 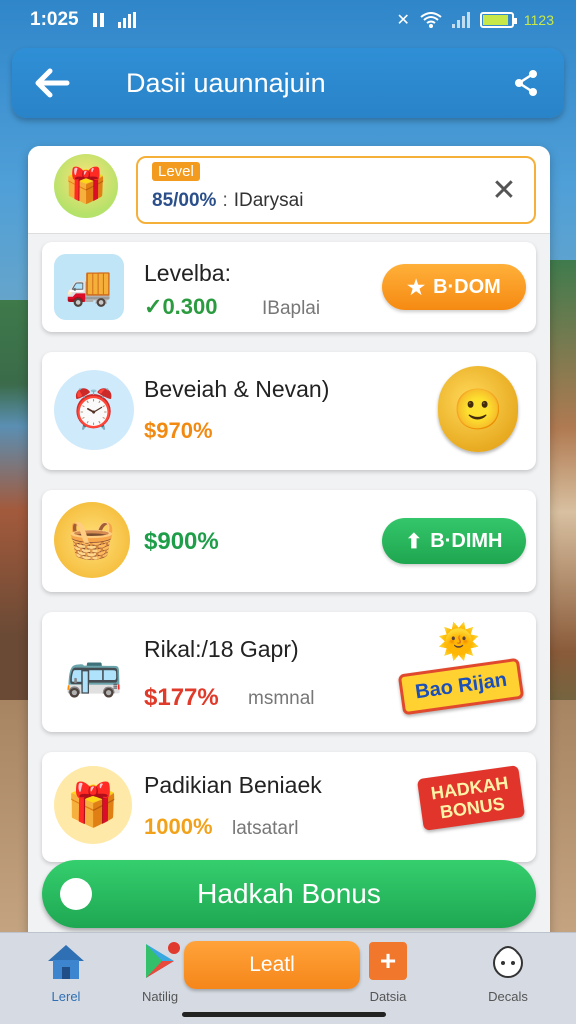 What do you see at coordinates (471, 798) in the screenshot?
I see `bonus-banner: HADKAH BONUS` at bounding box center [471, 798].